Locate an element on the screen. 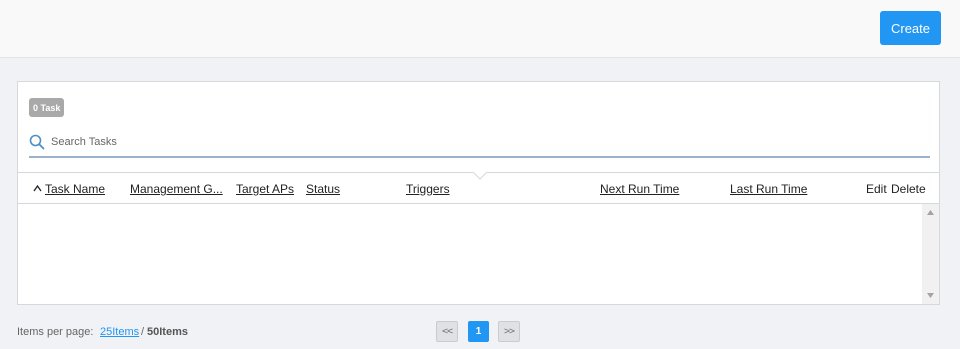 This screenshot has width=960, height=349. column-last-run-time: Last Run Time is located at coordinates (768, 189).